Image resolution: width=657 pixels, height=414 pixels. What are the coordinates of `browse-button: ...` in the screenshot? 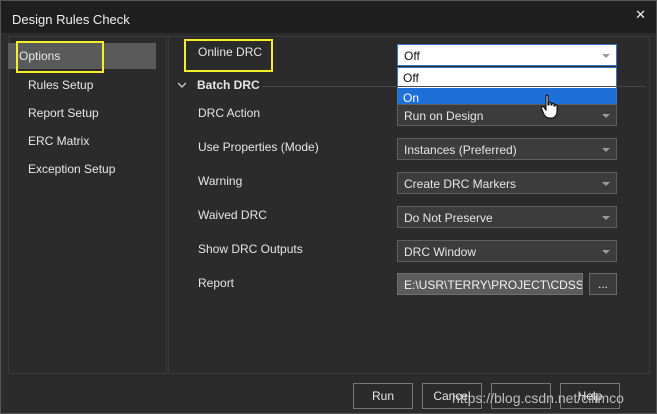 It's located at (603, 284).